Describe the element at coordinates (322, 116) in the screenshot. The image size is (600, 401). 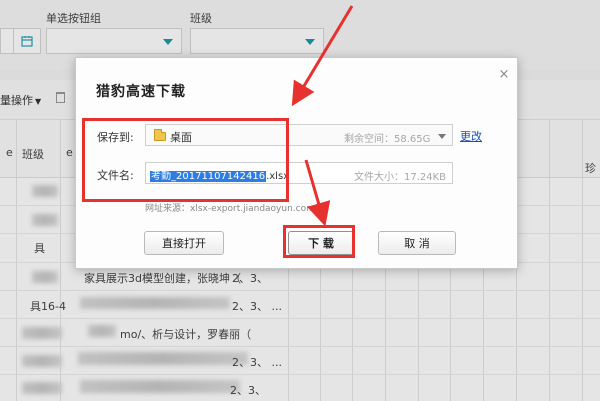
I see `annotation-arrows` at that location.